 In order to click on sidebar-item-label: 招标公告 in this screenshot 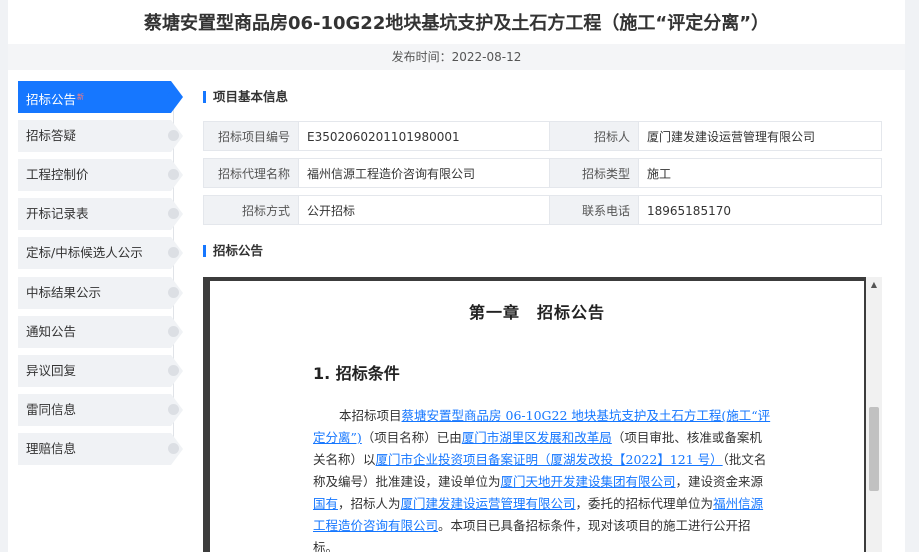, I will do `click(51, 100)`.